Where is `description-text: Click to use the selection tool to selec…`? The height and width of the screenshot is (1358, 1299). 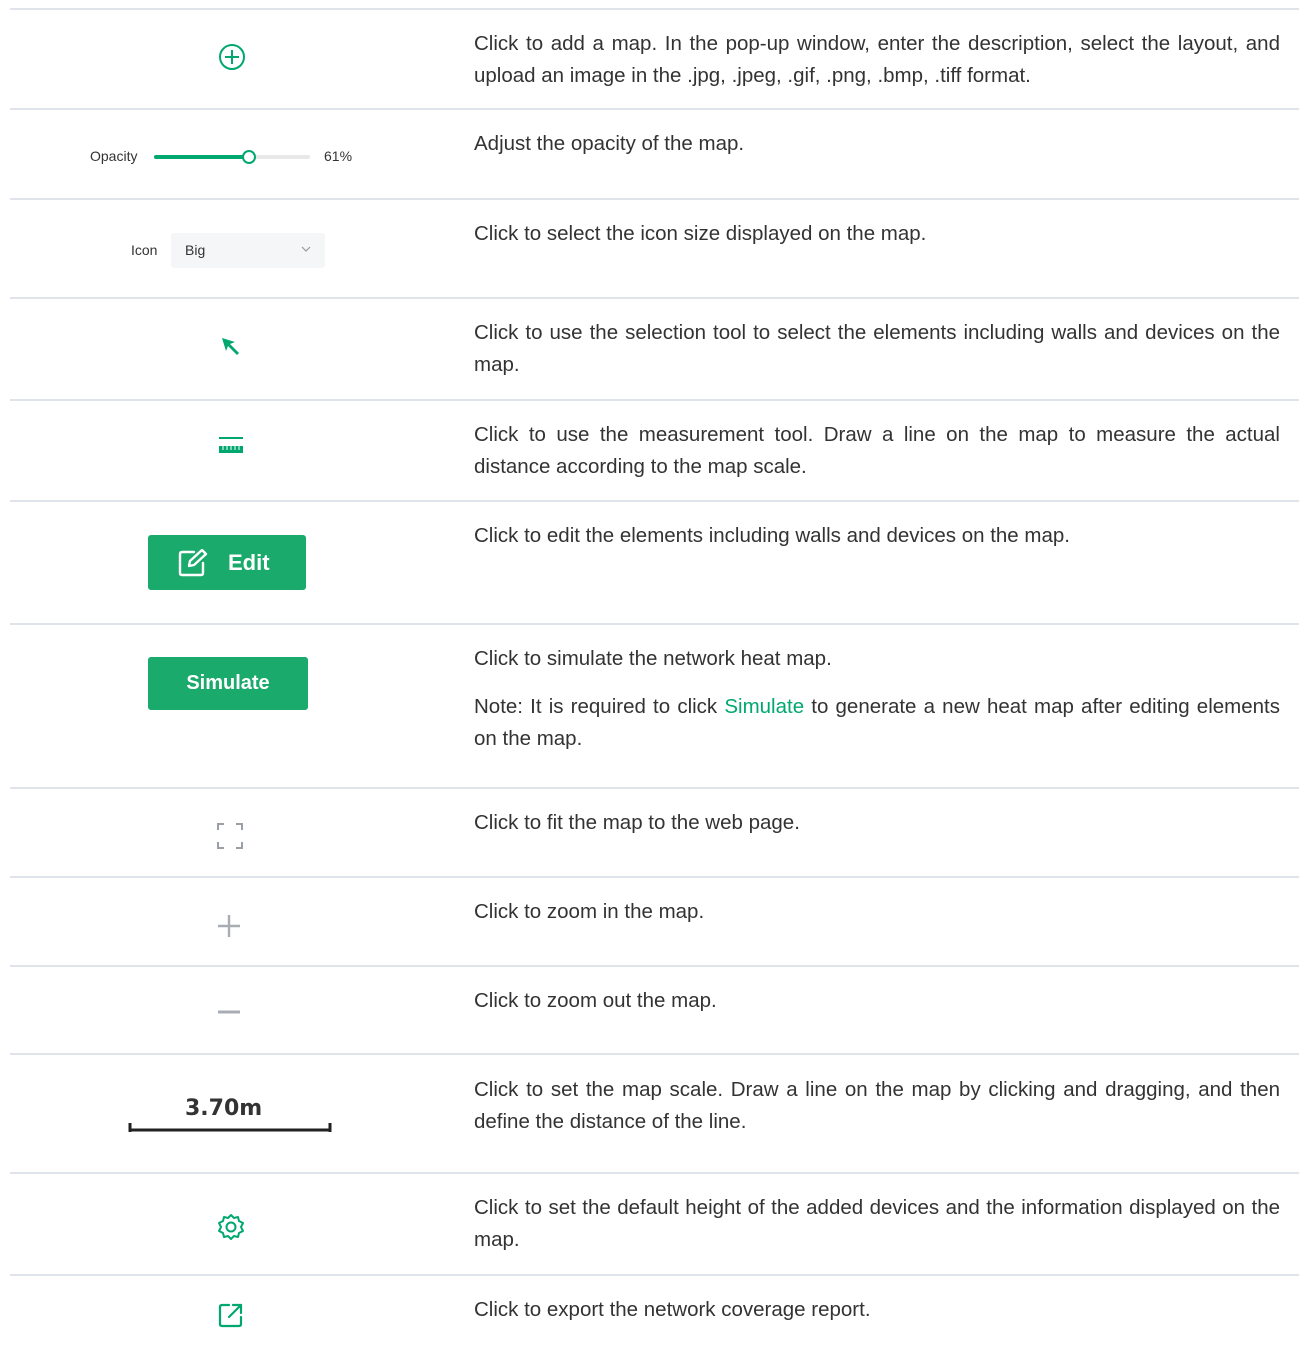
description-text: Click to use the selection tool to selec… is located at coordinates (877, 348).